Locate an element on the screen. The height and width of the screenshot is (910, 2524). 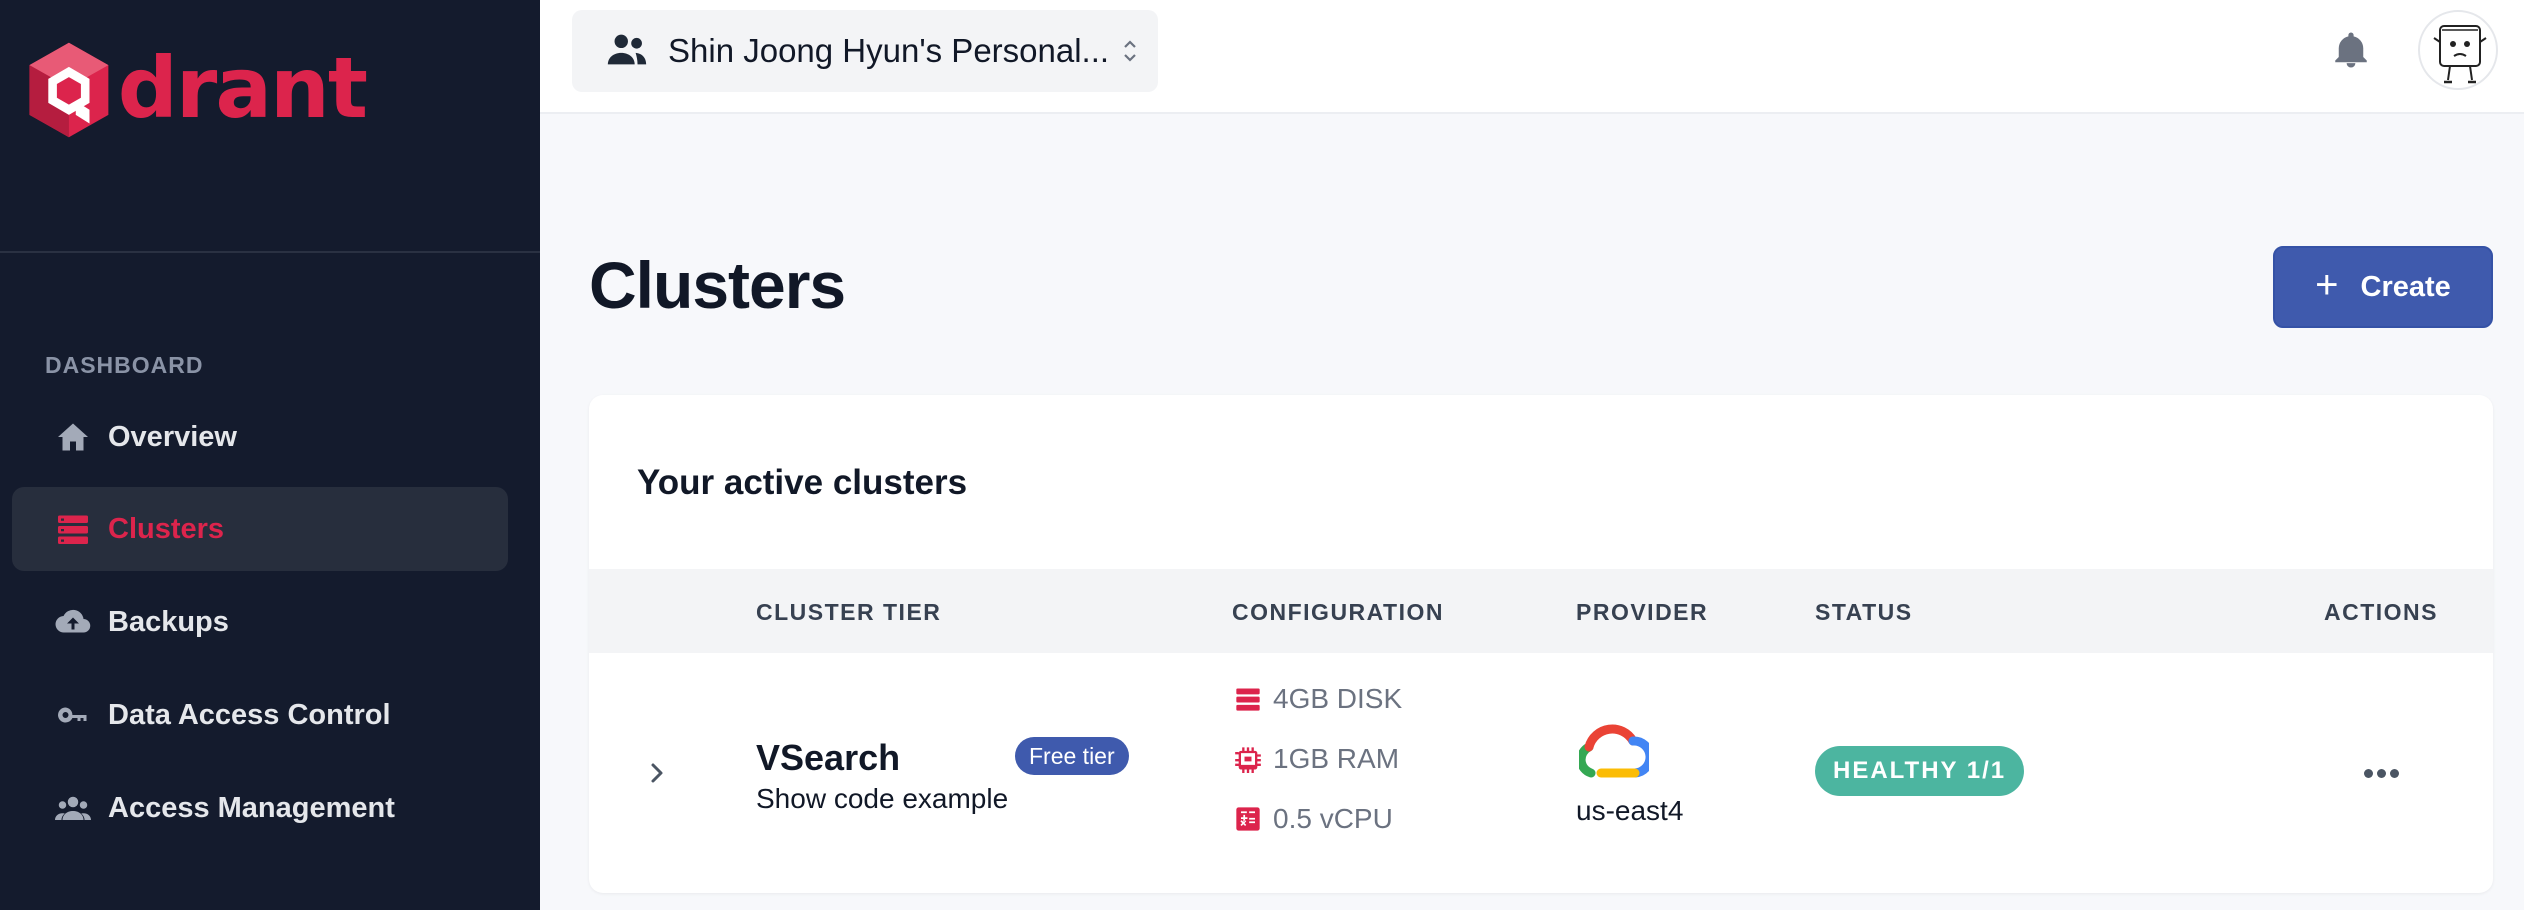
doodle-avatar-icon is located at coordinates (2460, 54).